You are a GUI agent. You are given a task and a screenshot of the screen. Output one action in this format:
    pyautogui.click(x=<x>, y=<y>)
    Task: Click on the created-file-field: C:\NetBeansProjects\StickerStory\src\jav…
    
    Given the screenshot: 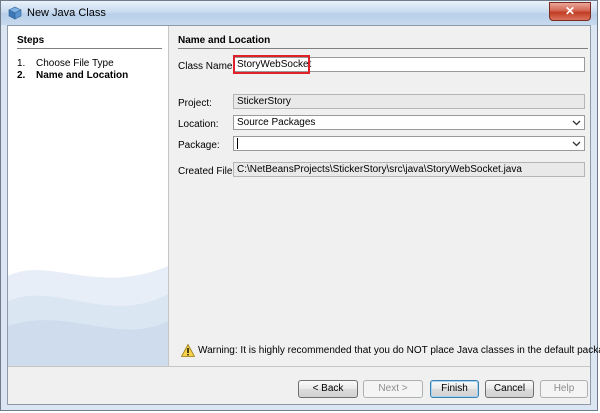 What is the action you would take?
    pyautogui.click(x=409, y=169)
    